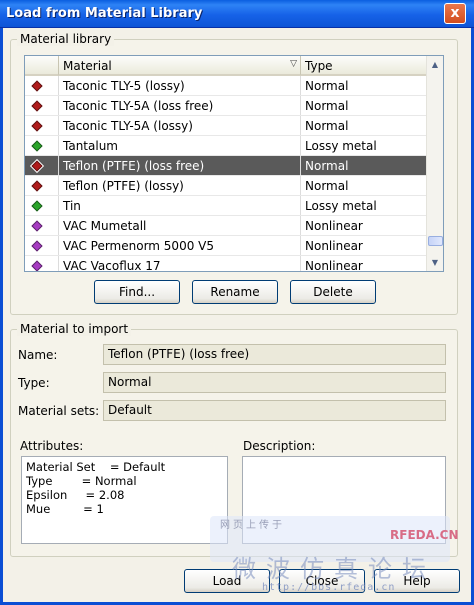 Image resolution: width=474 pixels, height=605 pixels. I want to click on description-label: Description:, so click(279, 446).